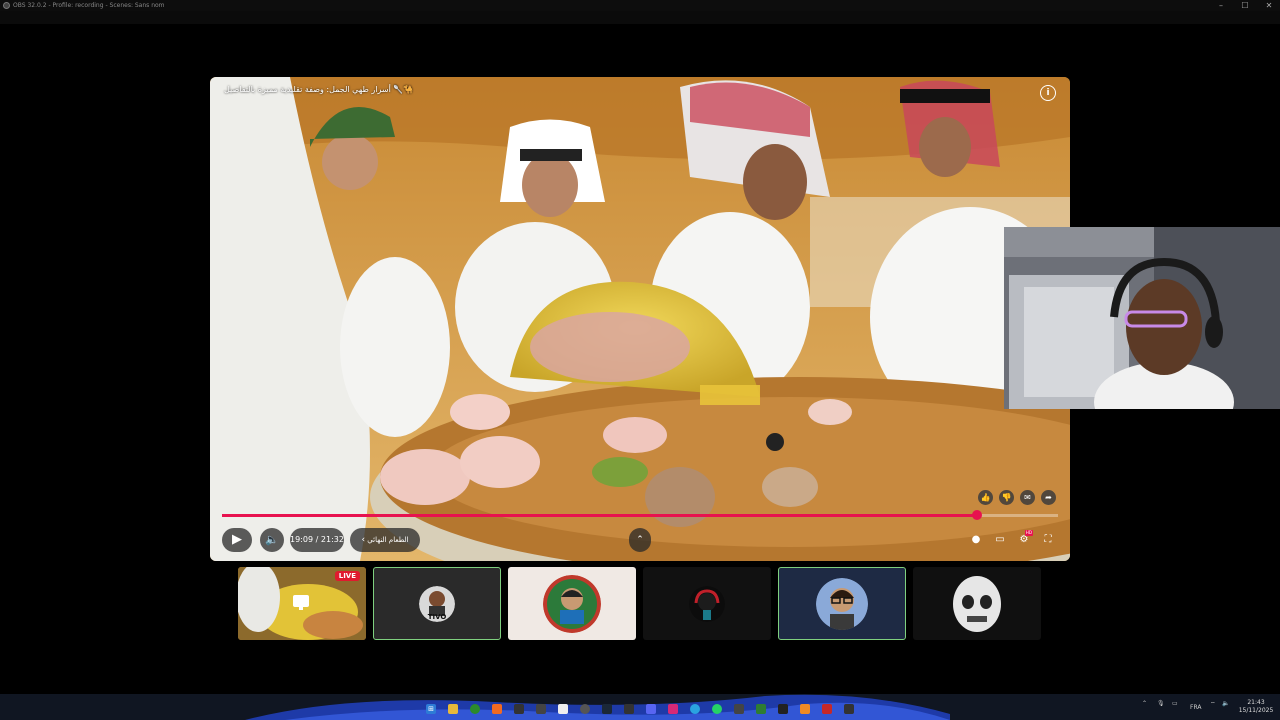 This screenshot has height=720, width=1280. I want to click on display-icon: ▭, so click(1175, 703).